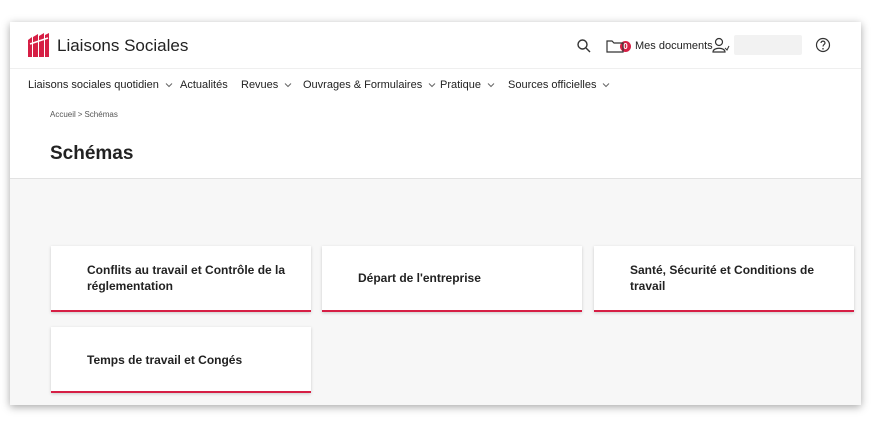 This screenshot has width=884, height=427. I want to click on nav-item-label: Ouvrages & Formulaires, so click(363, 85).